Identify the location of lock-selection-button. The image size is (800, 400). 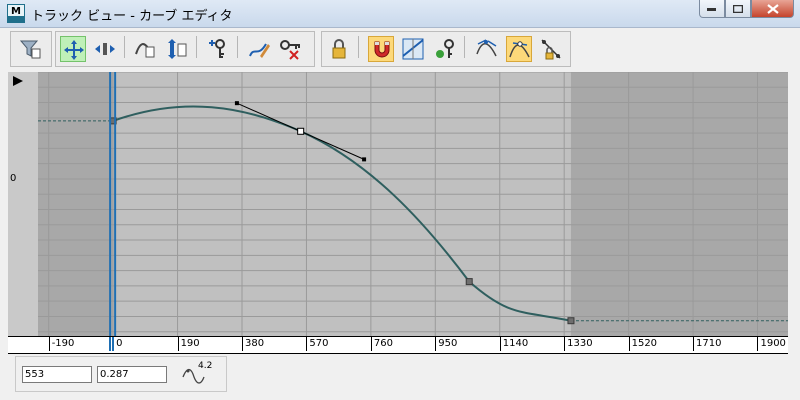
(339, 49).